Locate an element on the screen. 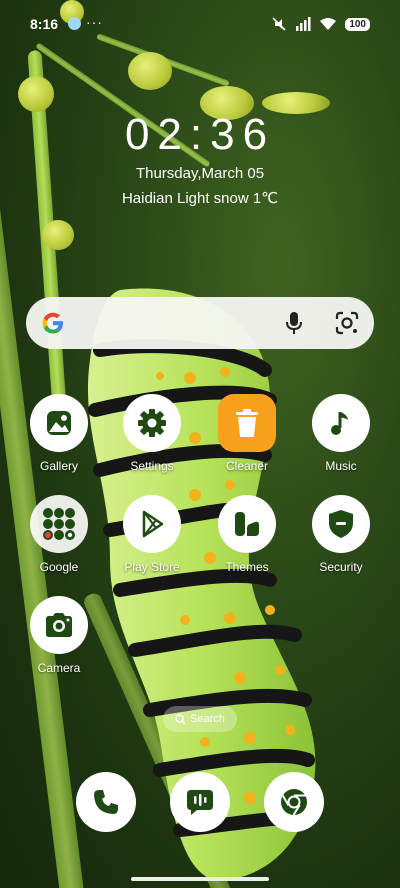  app-label: Security is located at coordinates (341, 567).